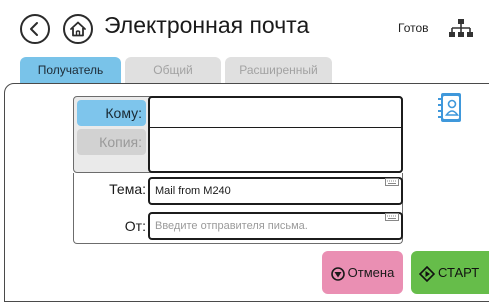 The image size is (489, 302). What do you see at coordinates (461, 28) in the screenshot?
I see `network-icon` at bounding box center [461, 28].